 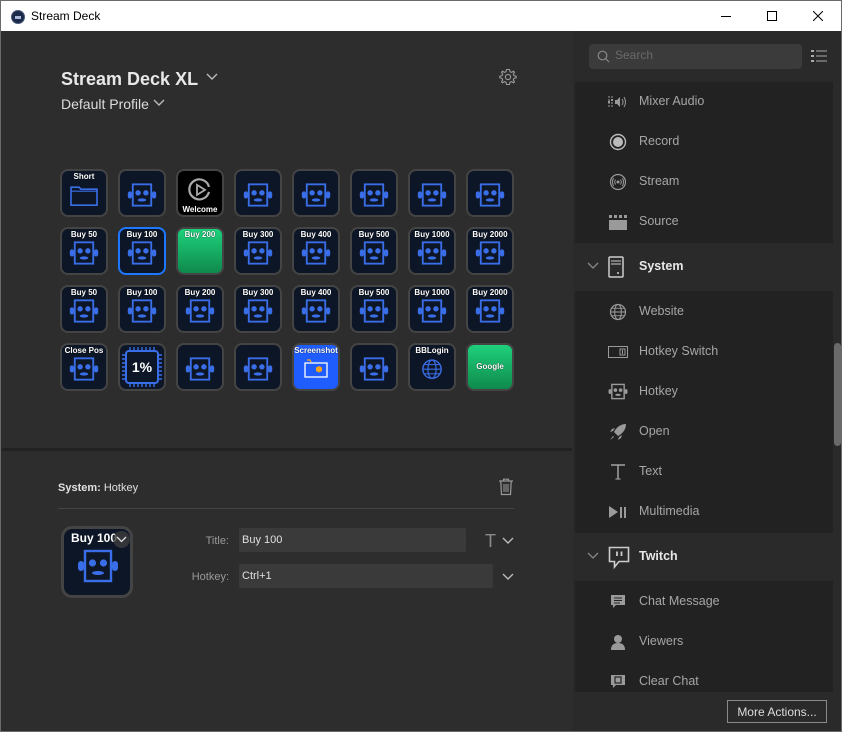 I want to click on category-system: System, so click(x=704, y=267).